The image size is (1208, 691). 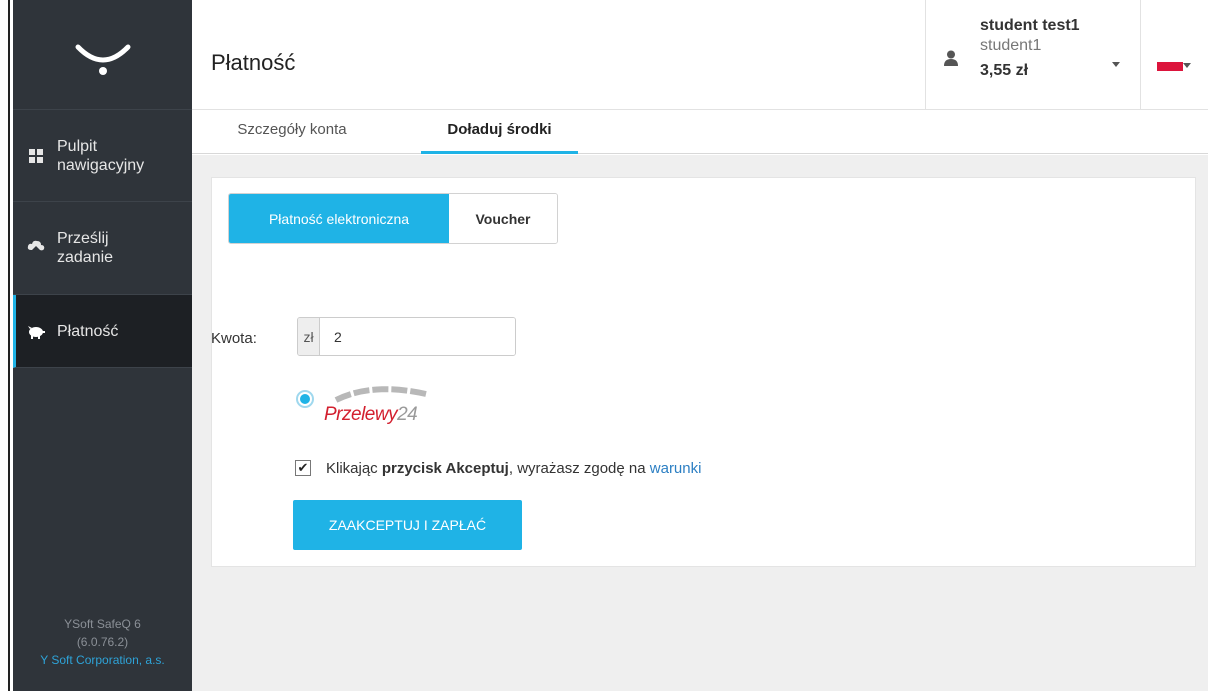 I want to click on poland-flag-icon, so click(x=1170, y=66).